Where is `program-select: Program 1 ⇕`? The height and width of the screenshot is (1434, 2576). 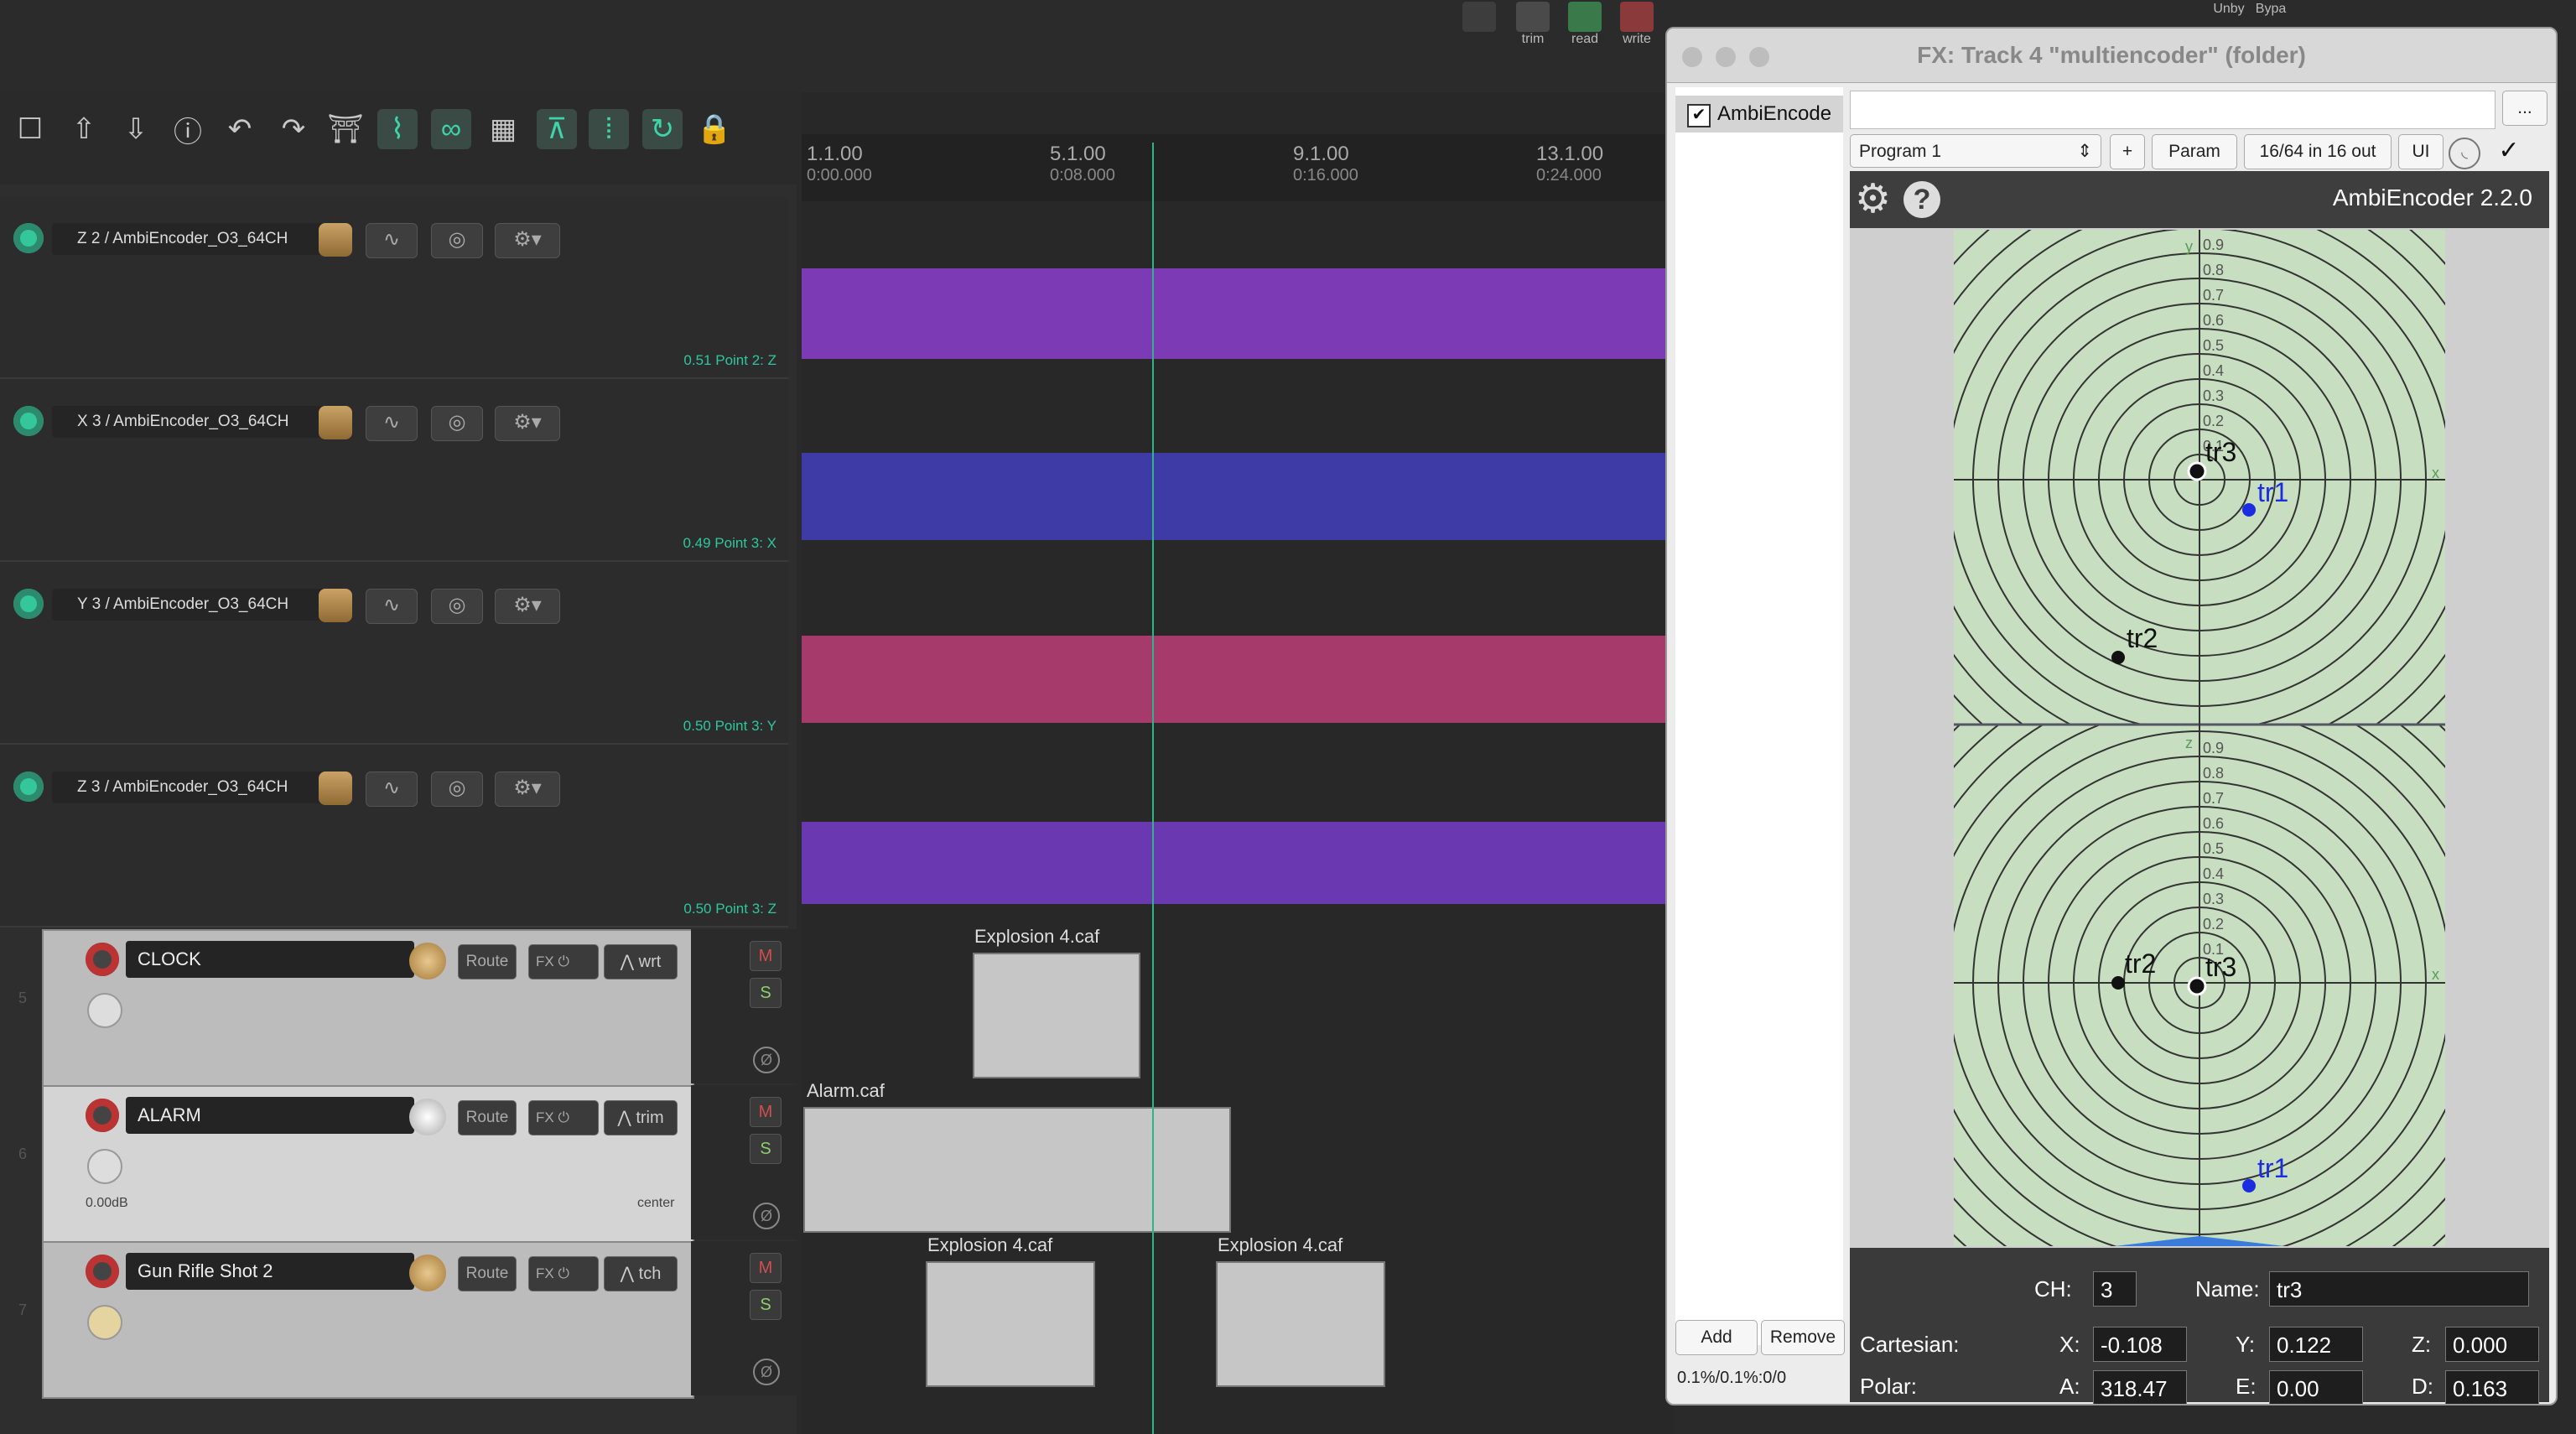 program-select: Program 1 ⇕ is located at coordinates (1975, 151).